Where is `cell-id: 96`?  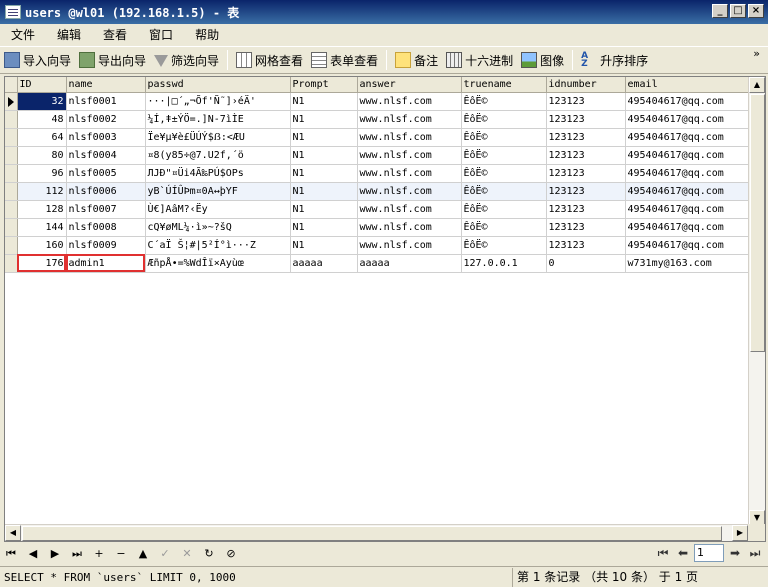 cell-id: 96 is located at coordinates (42, 173).